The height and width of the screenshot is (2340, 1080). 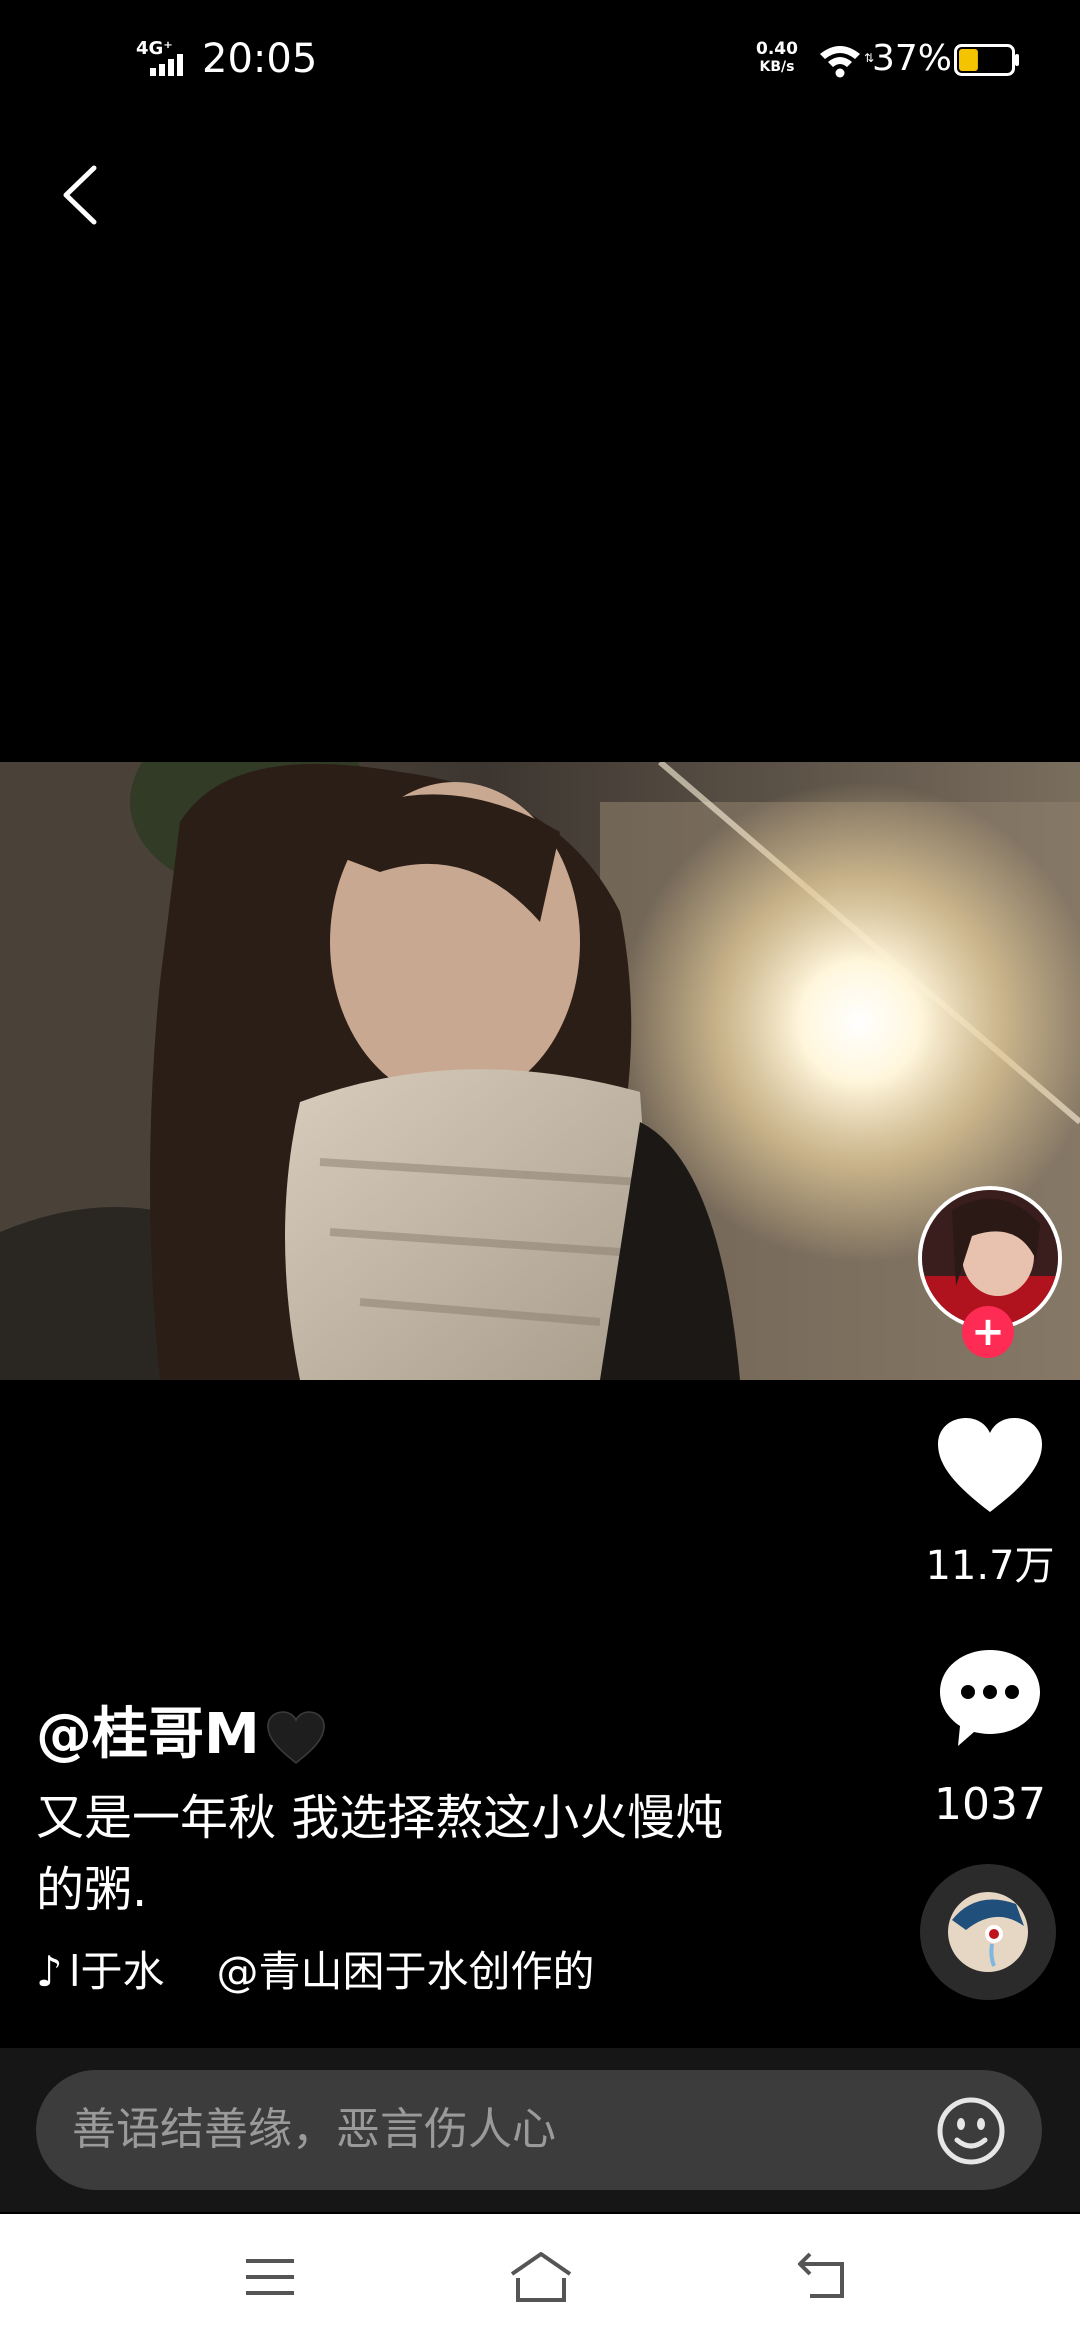 I want to click on black-heart-icon, so click(x=295, y=1737).